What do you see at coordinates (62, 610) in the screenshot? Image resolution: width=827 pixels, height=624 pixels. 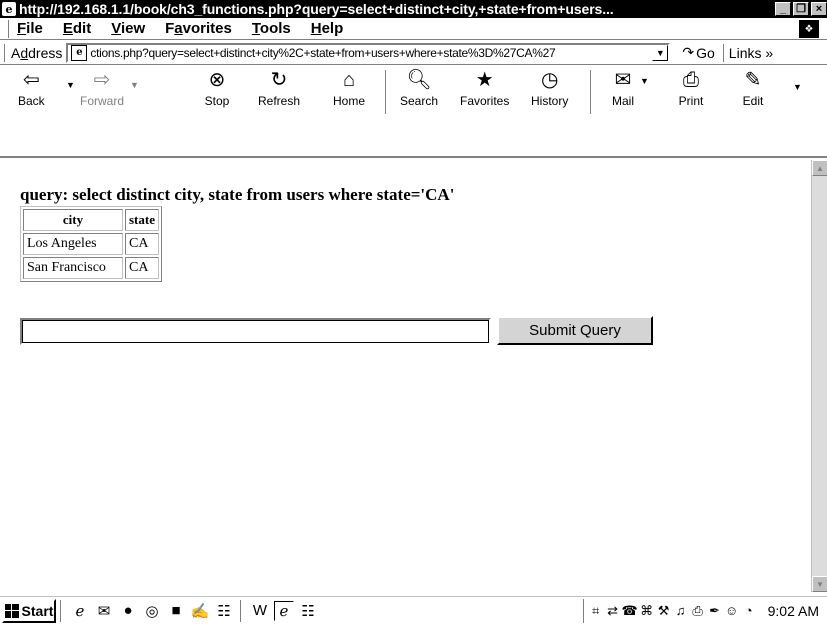 I see `quicklaunch-separator` at bounding box center [62, 610].